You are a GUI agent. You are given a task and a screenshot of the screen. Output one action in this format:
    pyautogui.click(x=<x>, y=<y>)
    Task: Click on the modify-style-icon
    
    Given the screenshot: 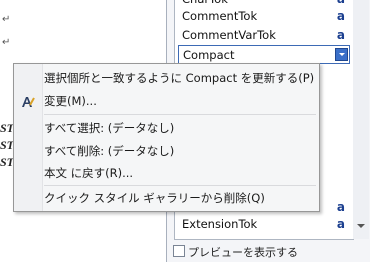 What is the action you would take?
    pyautogui.click(x=28, y=102)
    